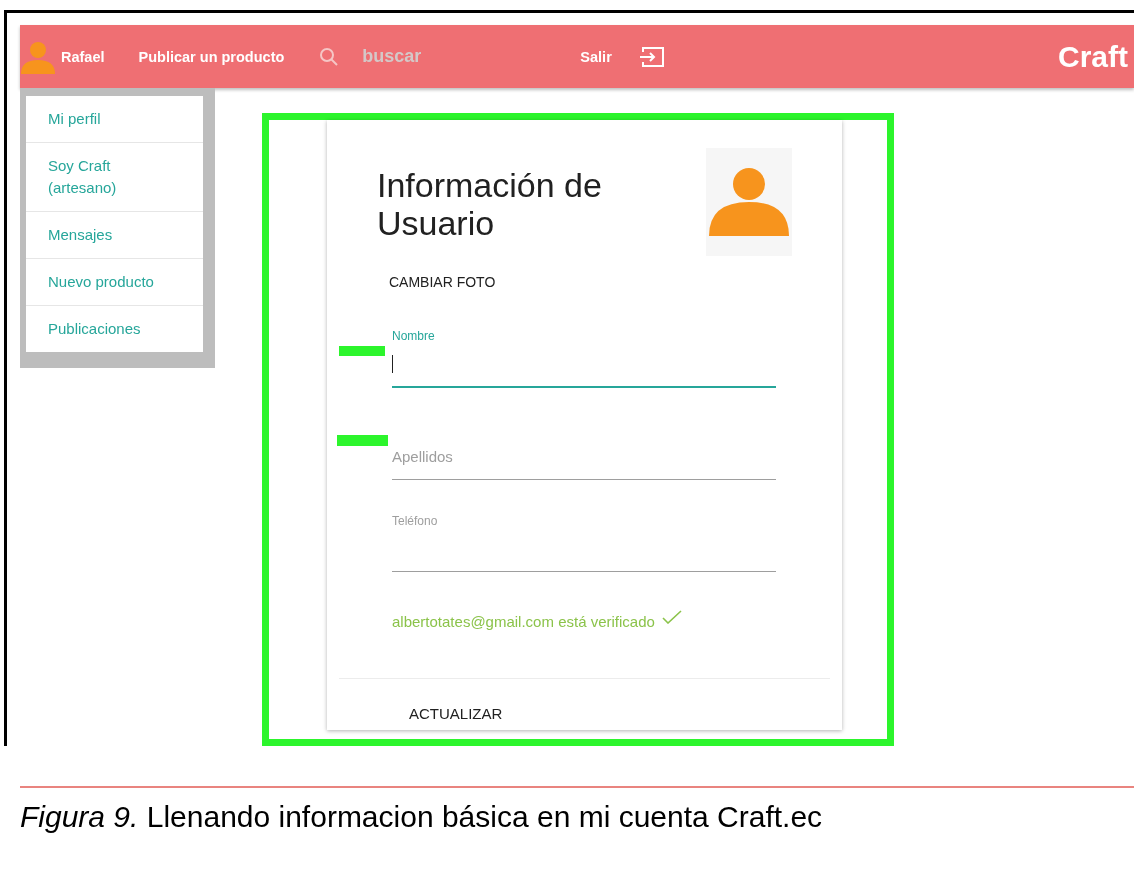 The width and height of the screenshot is (1134, 881). What do you see at coordinates (329, 56) in the screenshot?
I see `search-icon` at bounding box center [329, 56].